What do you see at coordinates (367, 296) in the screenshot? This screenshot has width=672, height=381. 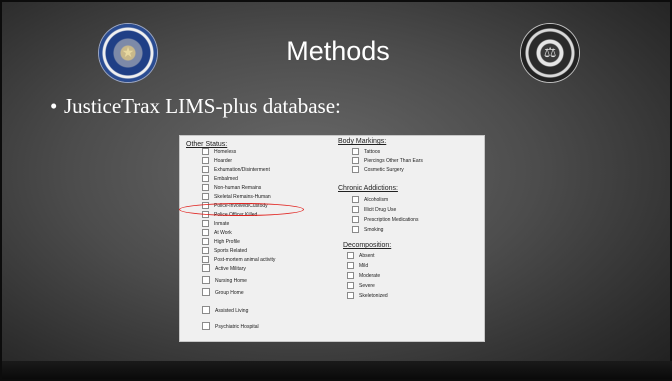 I see `checkbox-row-skeletonized: Skeletonized` at bounding box center [367, 296].